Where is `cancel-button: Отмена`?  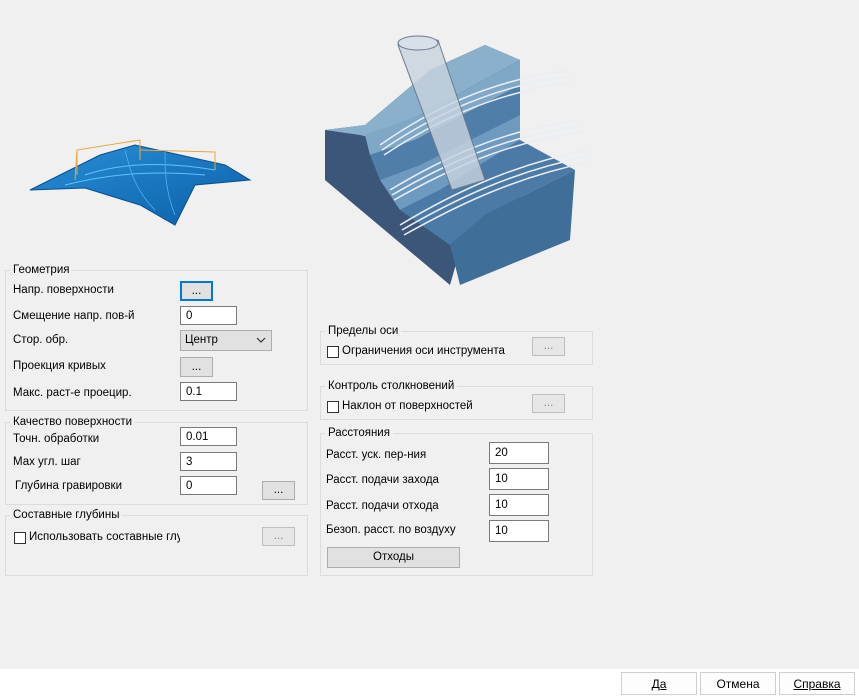
cancel-button: Отмена is located at coordinates (738, 683).